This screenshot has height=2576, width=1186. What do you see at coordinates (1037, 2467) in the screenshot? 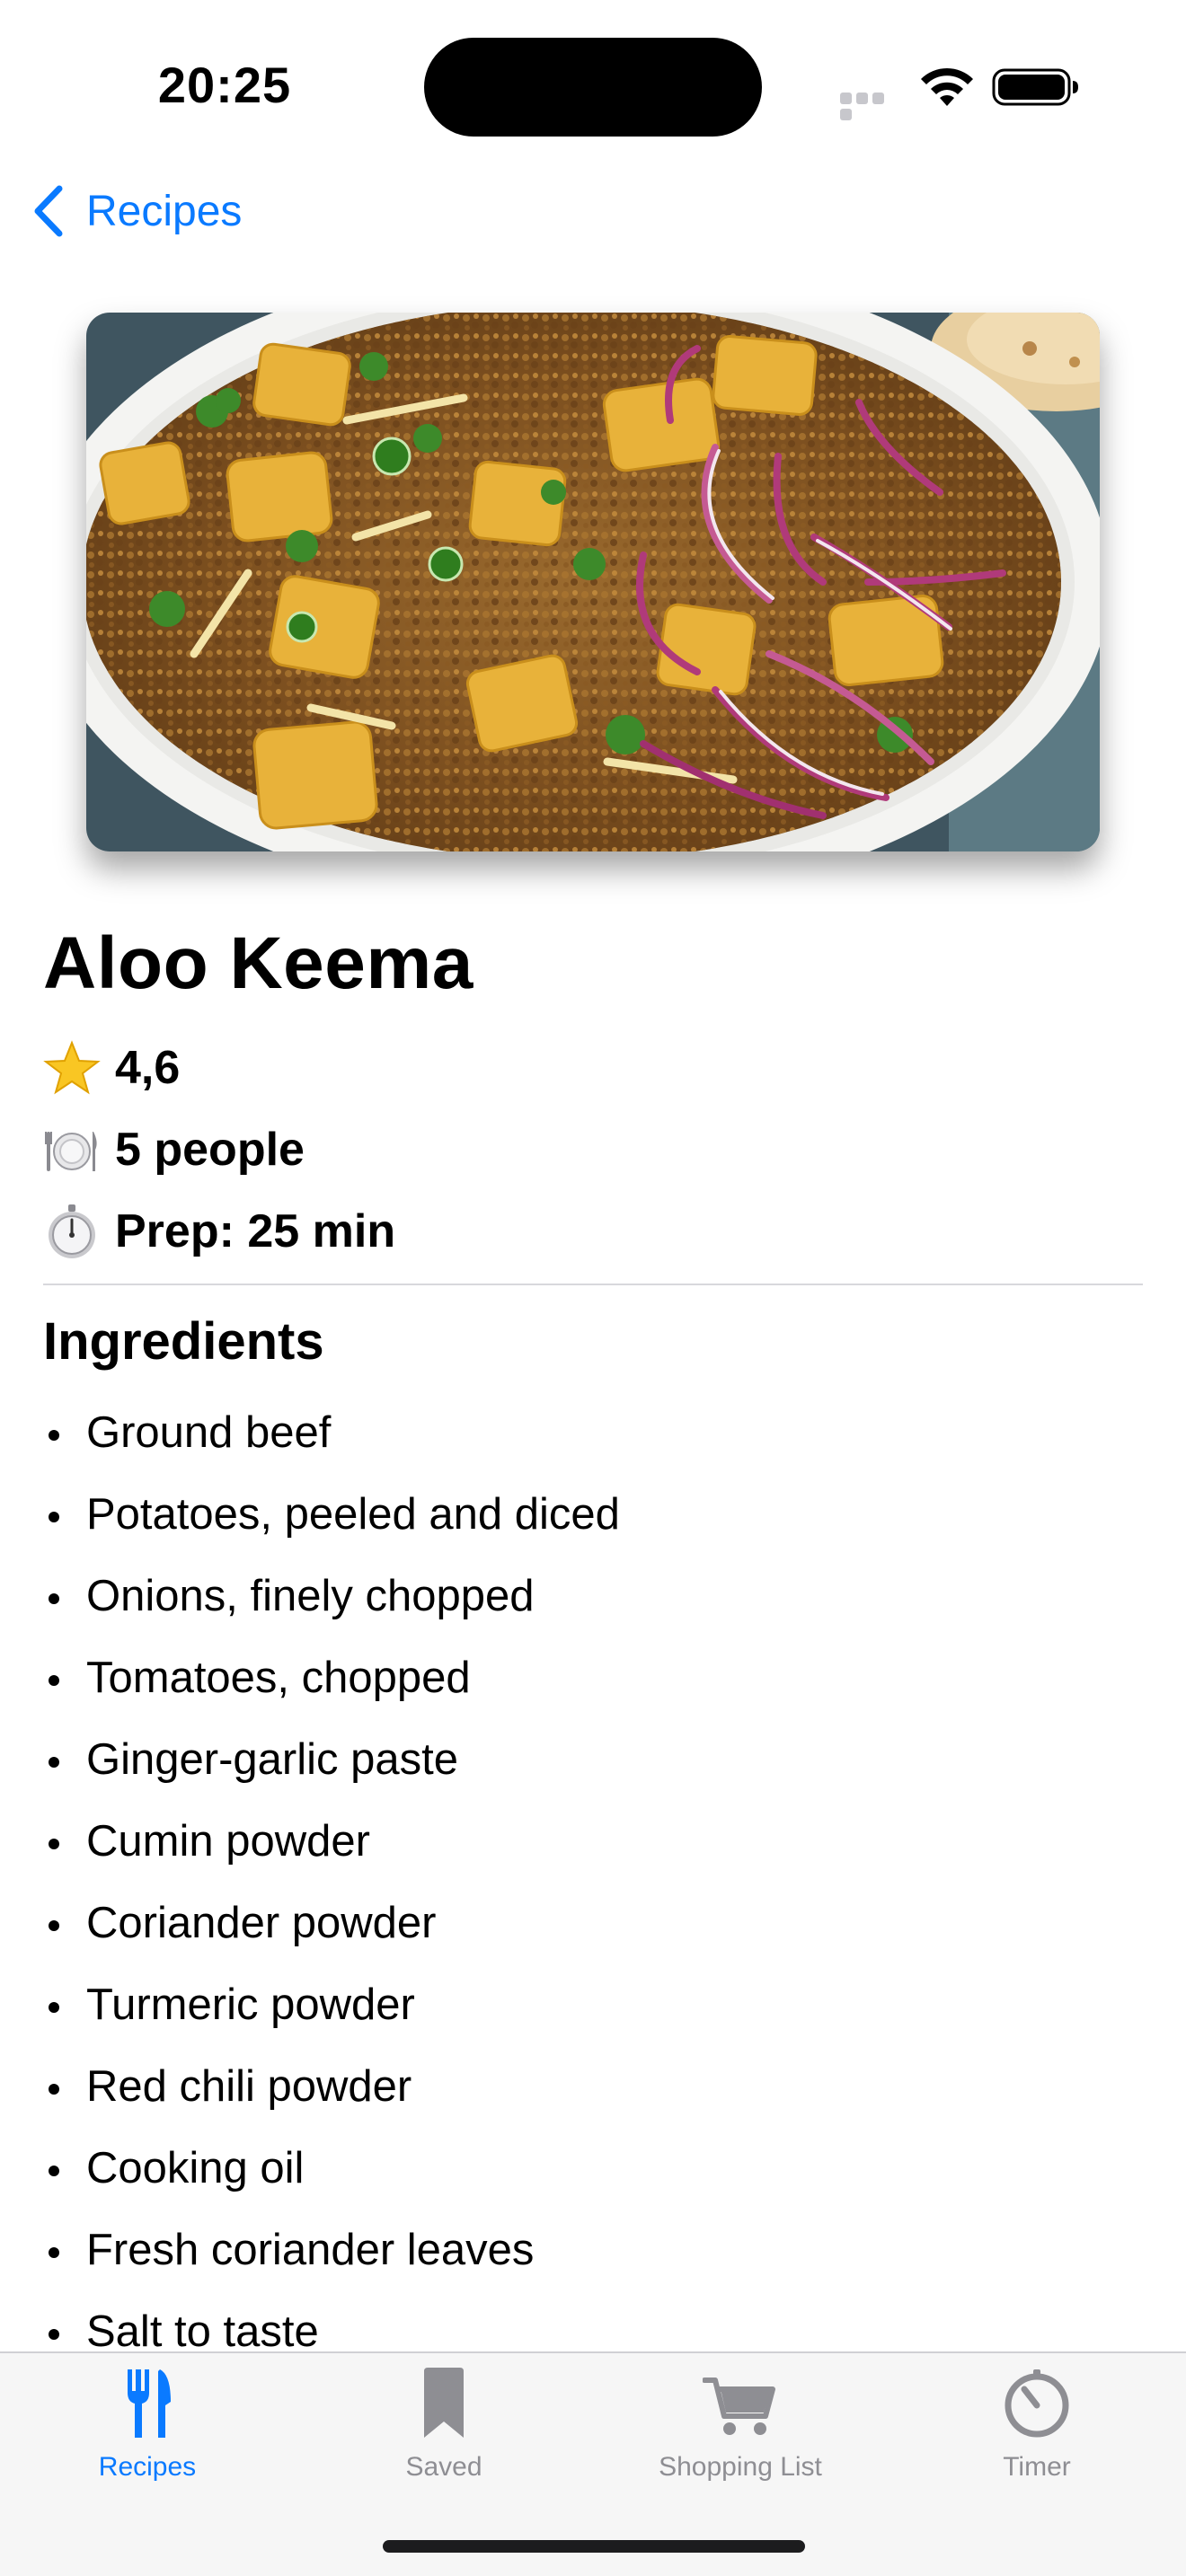
I see `tab-timer-label: Timer` at bounding box center [1037, 2467].